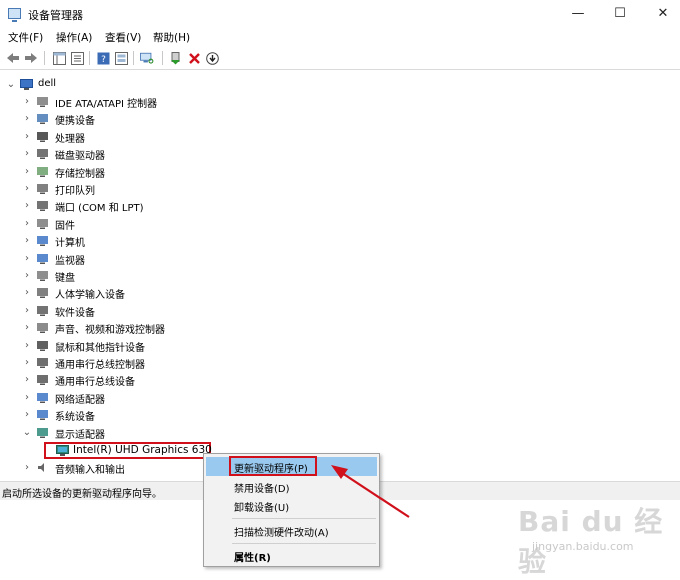  Describe the element at coordinates (212, 58) in the screenshot. I see `download-icon` at that location.